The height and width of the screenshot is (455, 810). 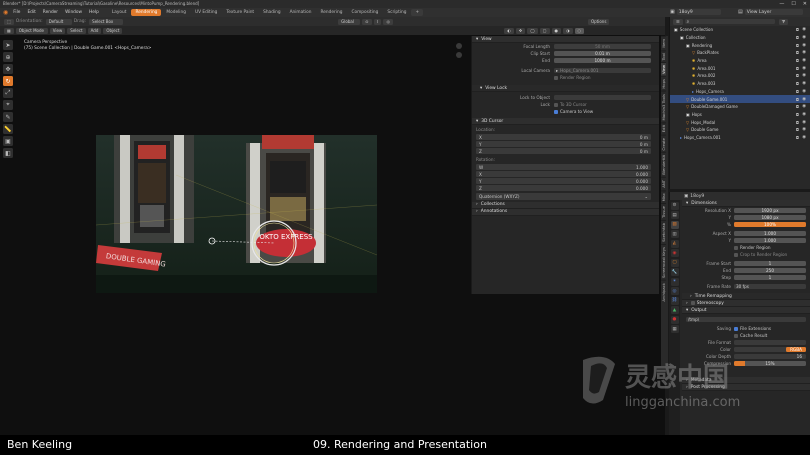 I want to click on output-section-header: ▾ Output, so click(x=746, y=310).